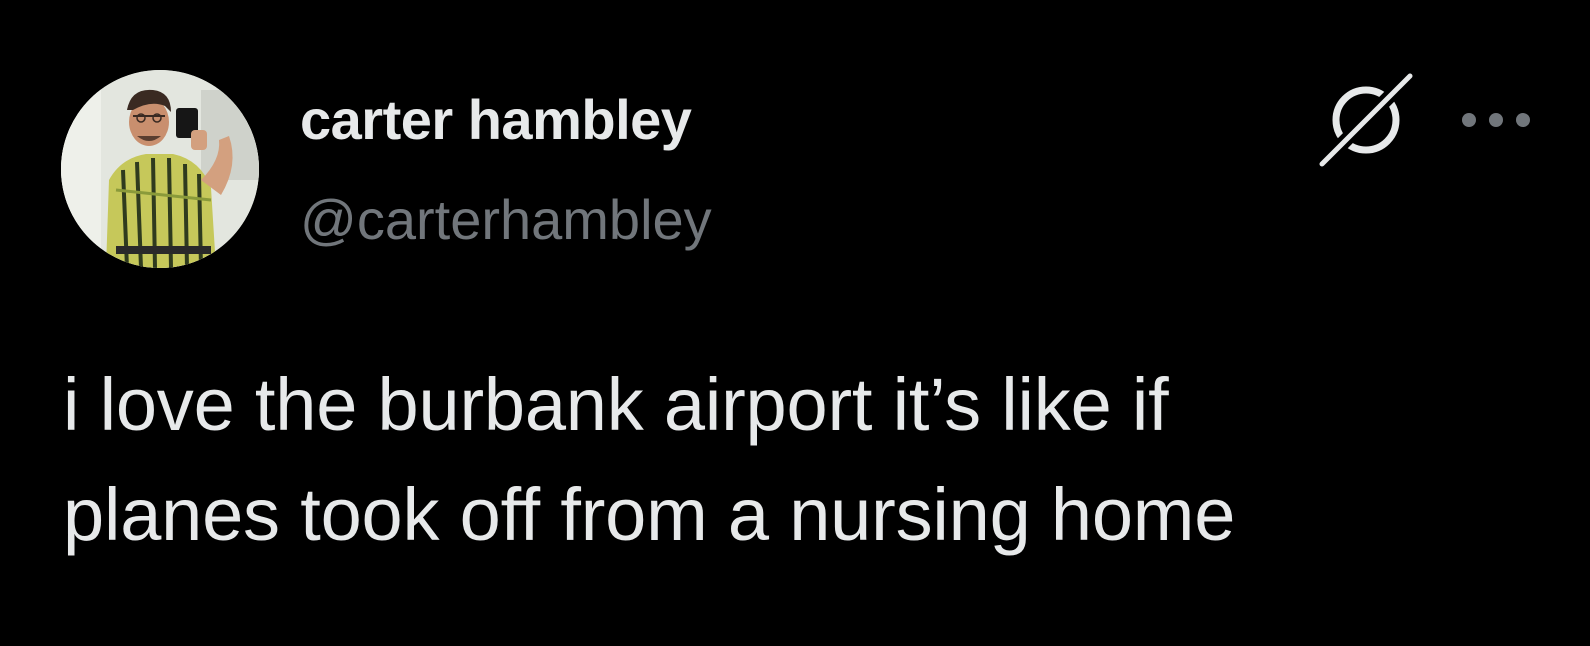 This screenshot has width=1590, height=646. Describe the element at coordinates (1496, 120) in the screenshot. I see `more-horizontal-icon` at that location.